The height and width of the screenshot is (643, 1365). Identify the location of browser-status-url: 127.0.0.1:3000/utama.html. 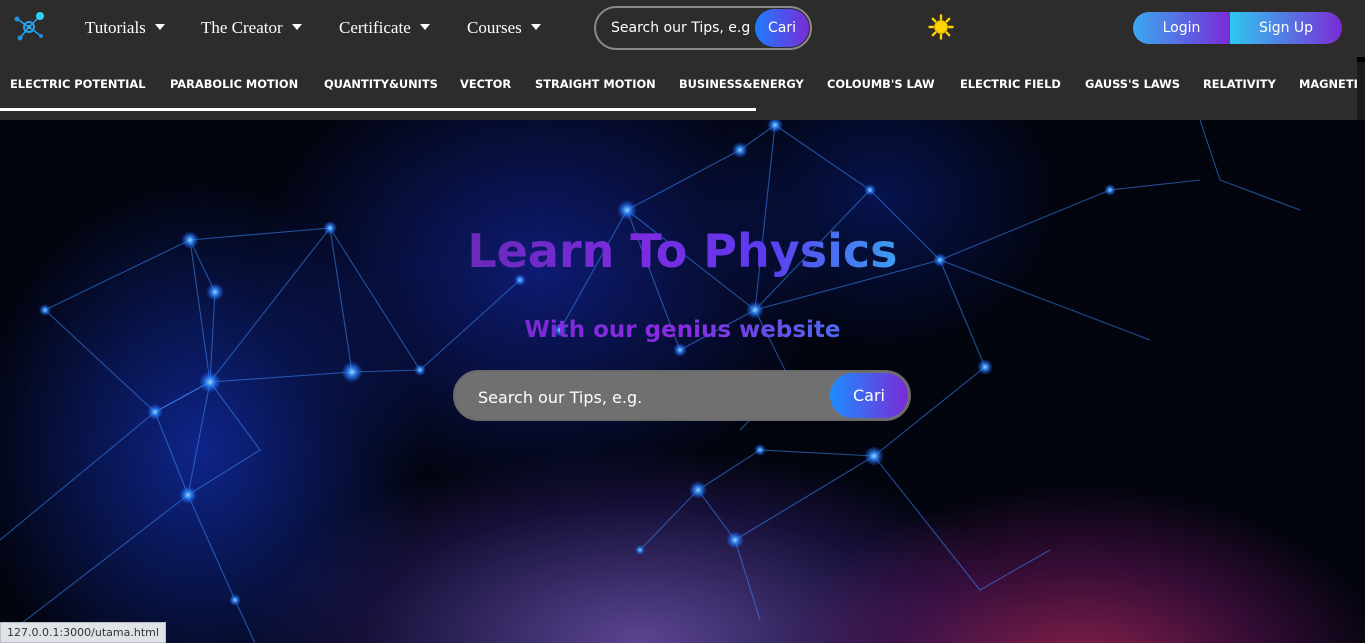
(83, 632).